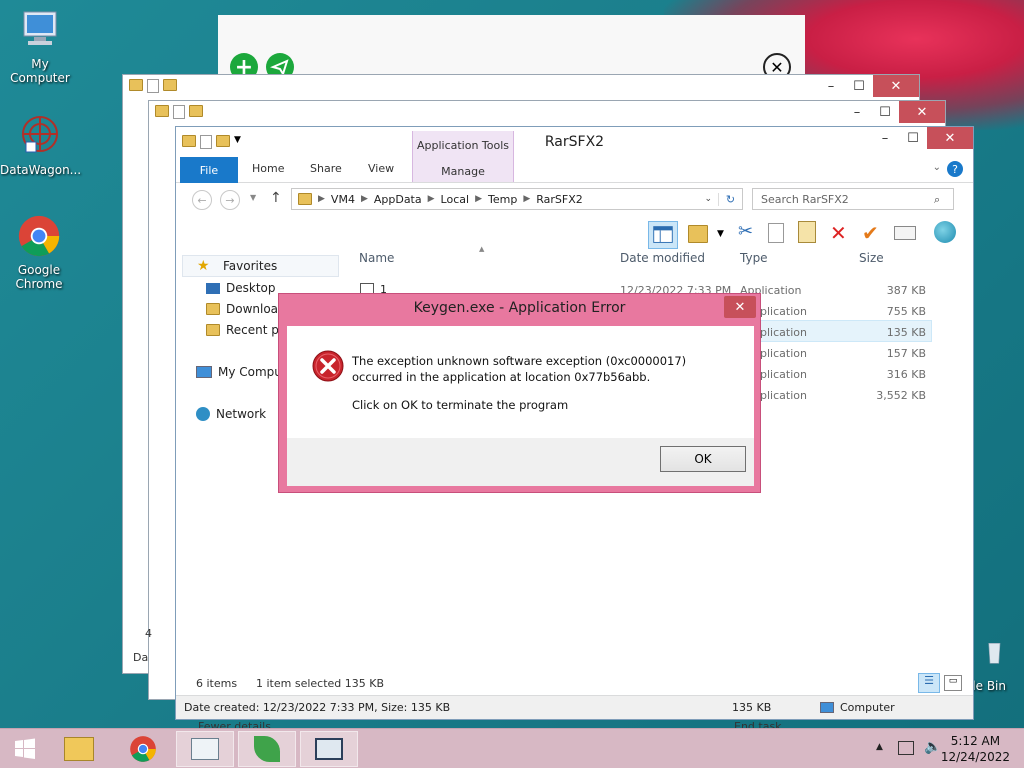 The width and height of the screenshot is (1024, 768). I want to click on task-manager-icon, so click(205, 749).